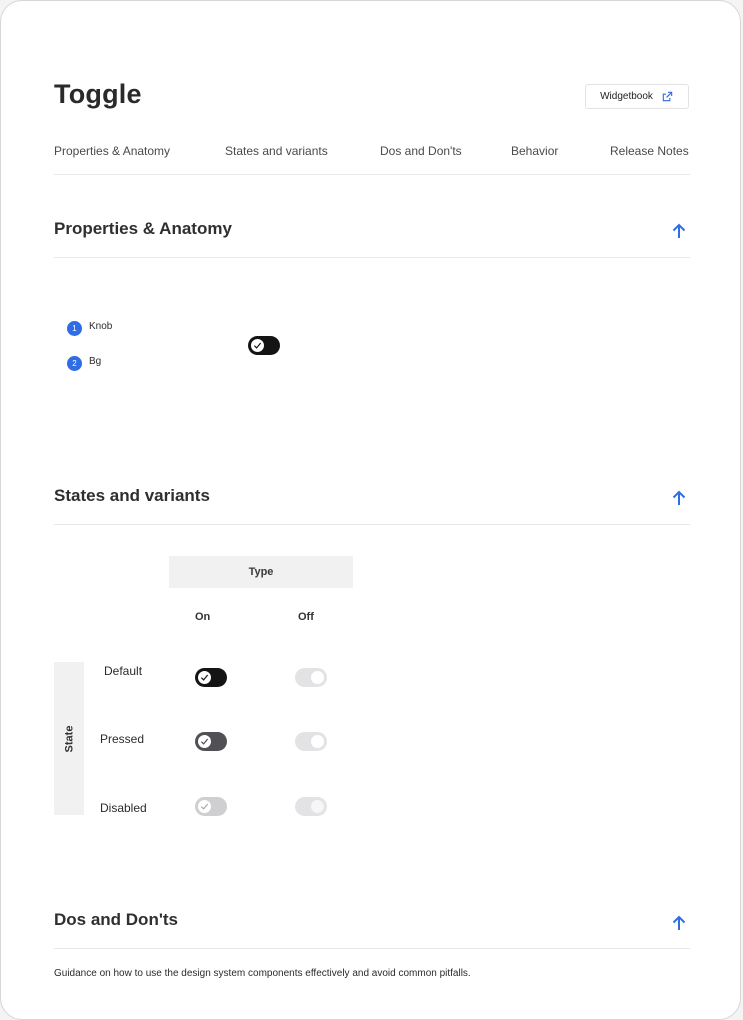 The width and height of the screenshot is (743, 1020). Describe the element at coordinates (123, 671) in the screenshot. I see `row-label-default: Default` at that location.